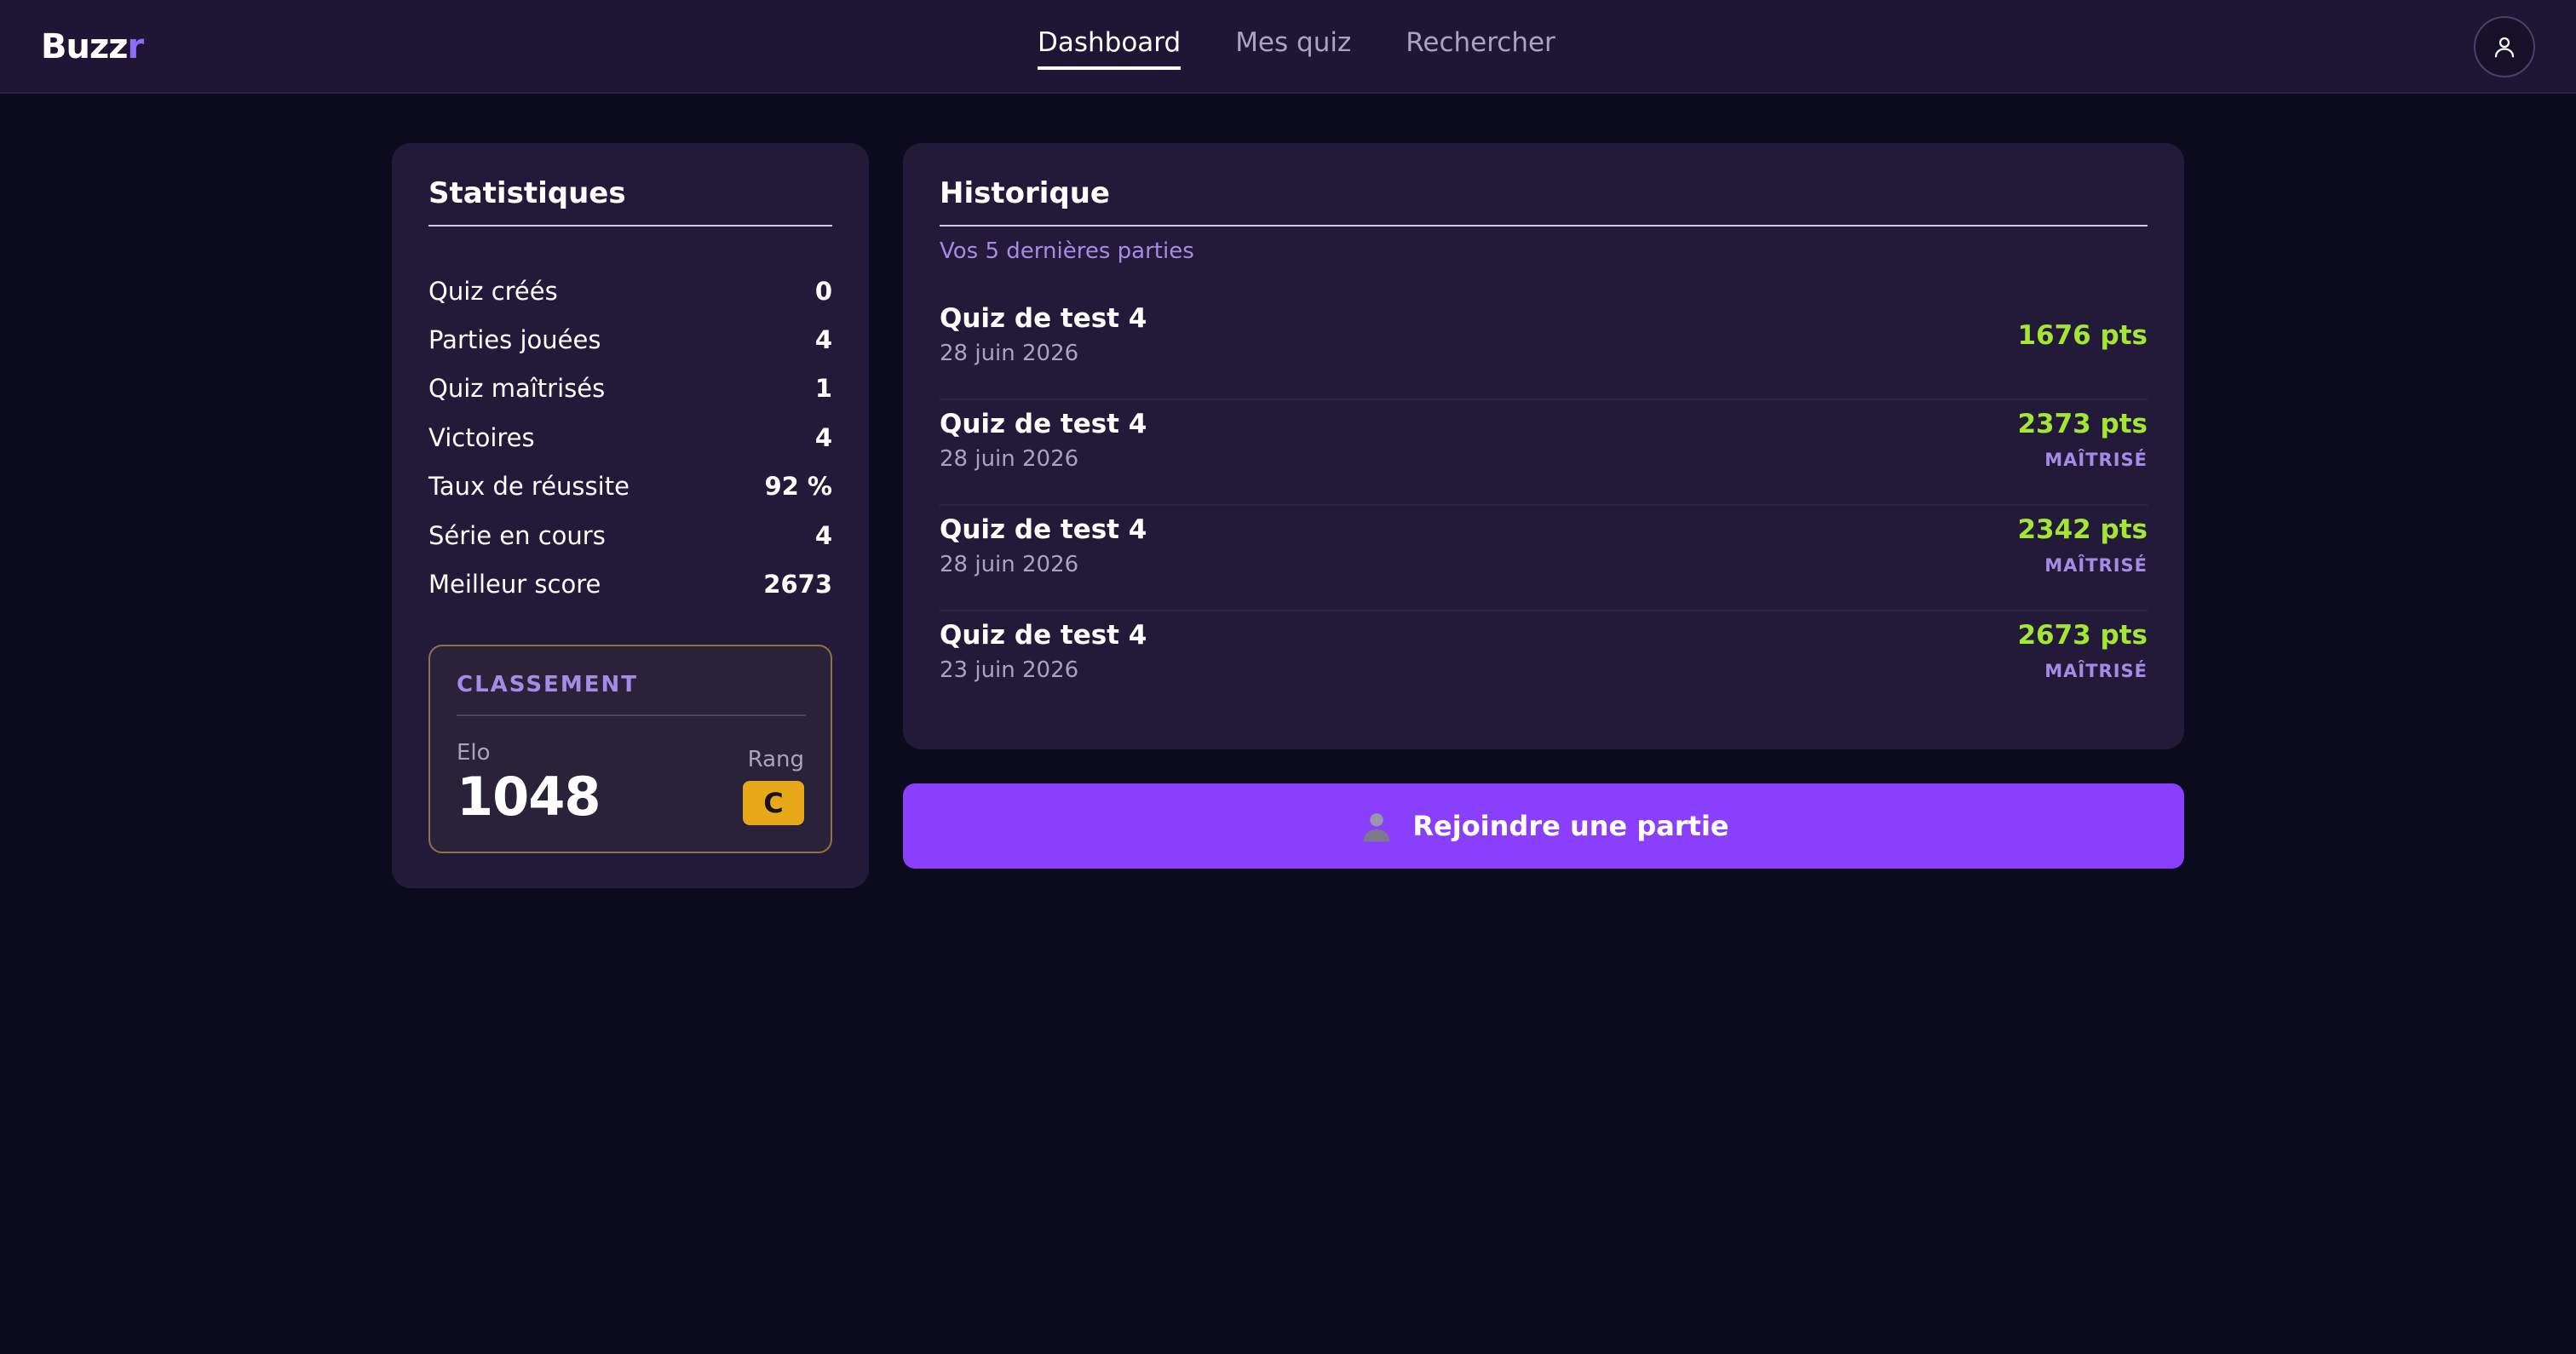  Describe the element at coordinates (630, 388) in the screenshot. I see `stat-row-quiz-maitrises: Quiz maîtrisés 1` at that location.